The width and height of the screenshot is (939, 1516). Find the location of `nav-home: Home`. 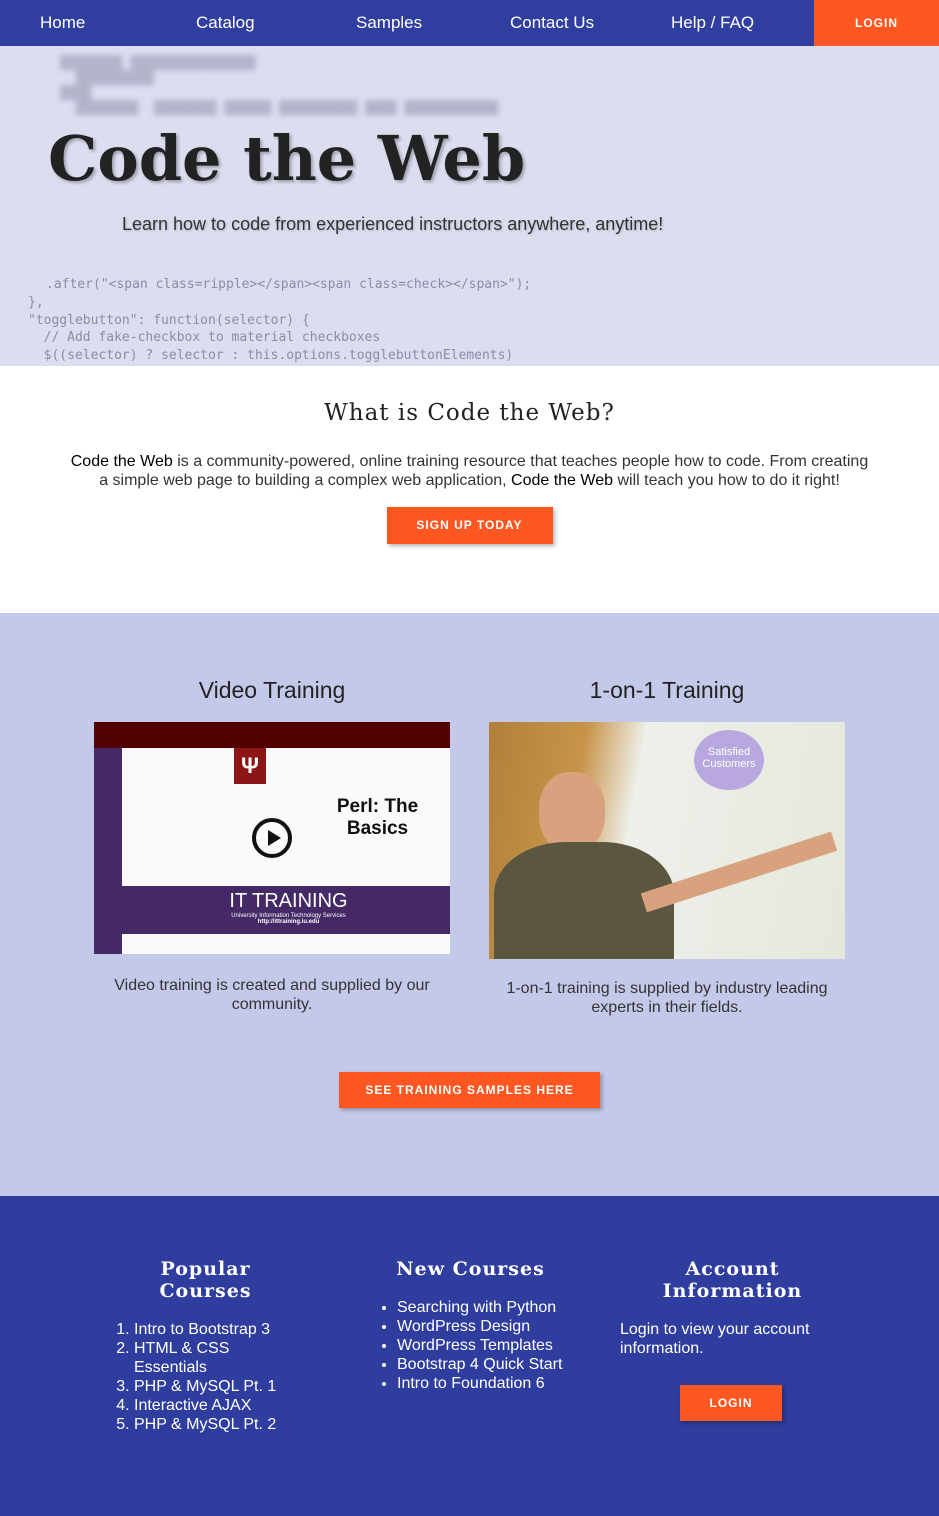

nav-home: Home is located at coordinates (62, 23).